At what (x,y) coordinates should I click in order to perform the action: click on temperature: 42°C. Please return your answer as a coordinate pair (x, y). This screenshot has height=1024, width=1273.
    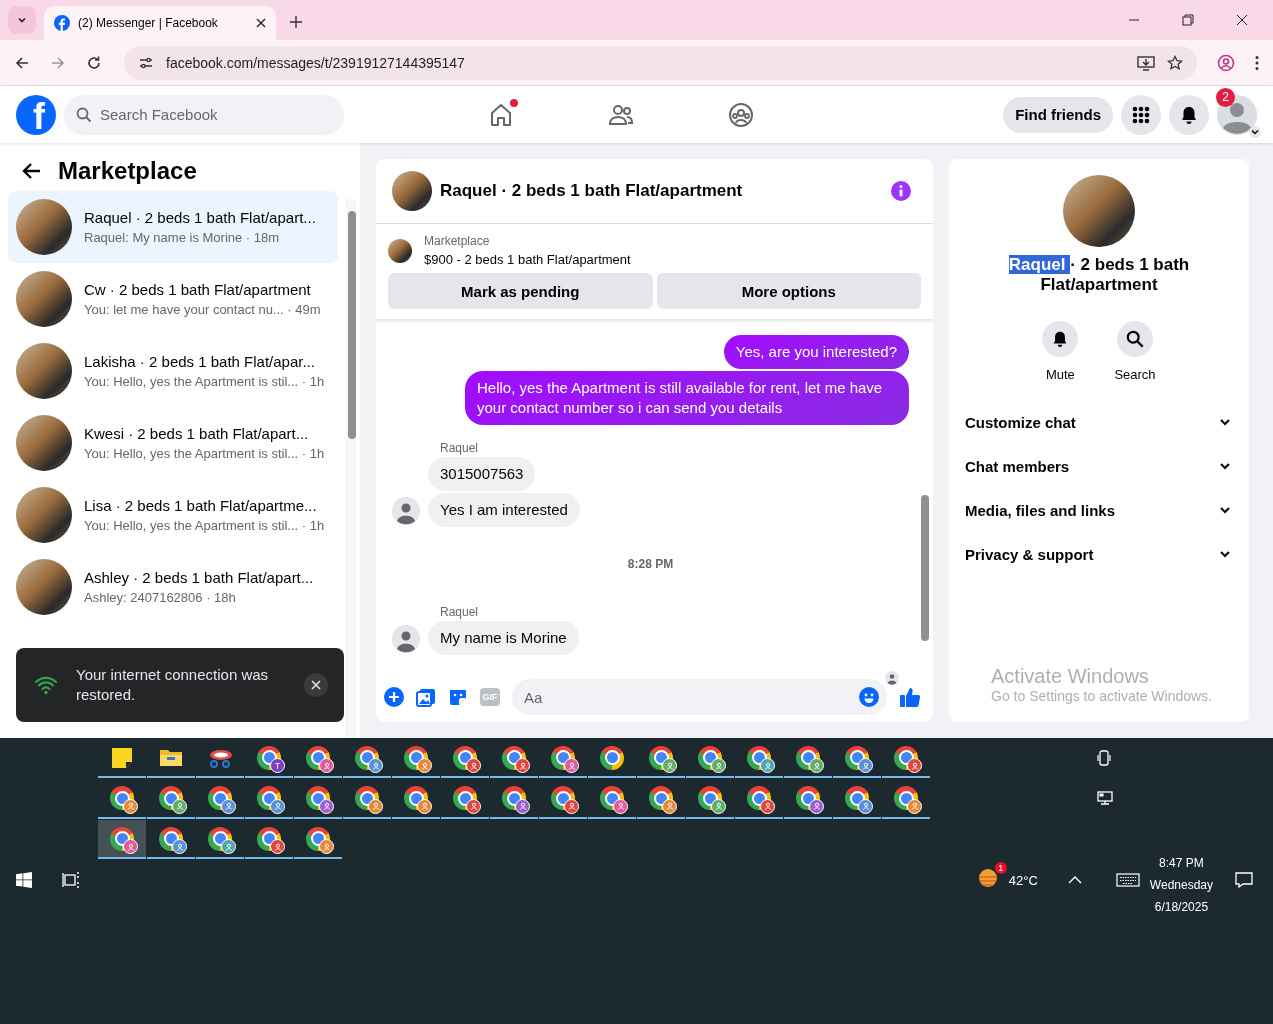
    Looking at the image, I should click on (1023, 880).